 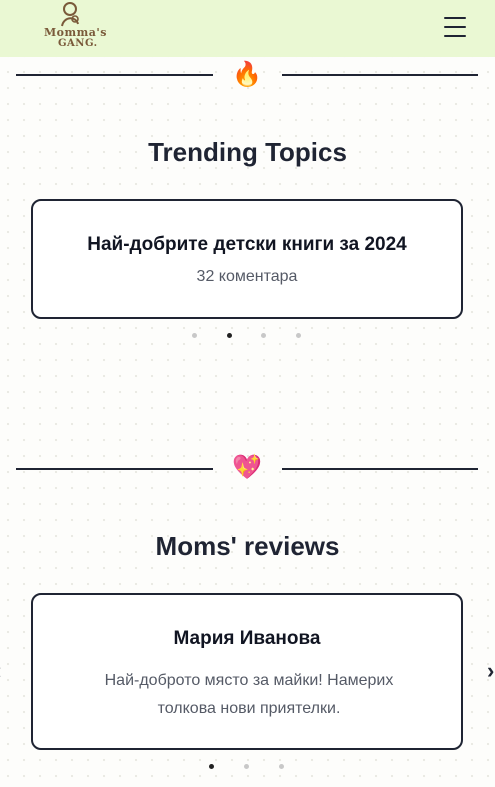 What do you see at coordinates (247, 74) in the screenshot?
I see `fire-icon: 🔥` at bounding box center [247, 74].